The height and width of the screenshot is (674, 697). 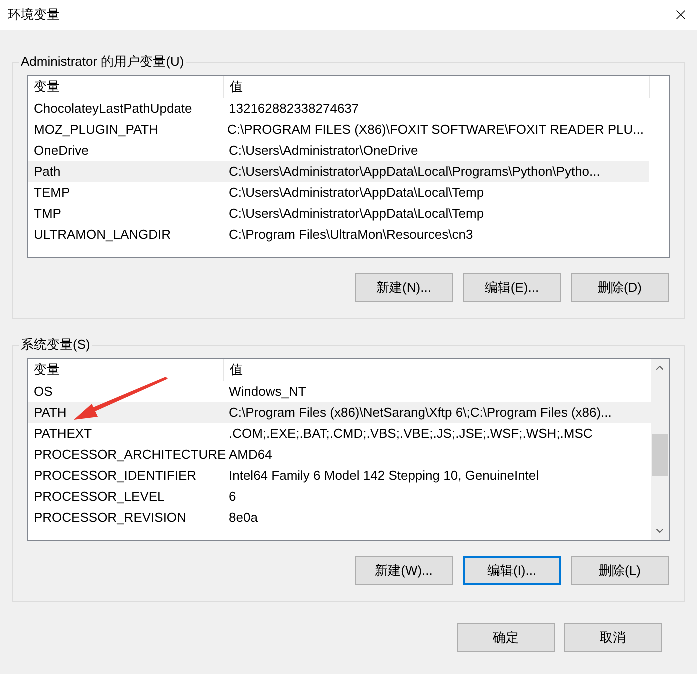 I want to click on variable-value: 6, so click(x=233, y=497).